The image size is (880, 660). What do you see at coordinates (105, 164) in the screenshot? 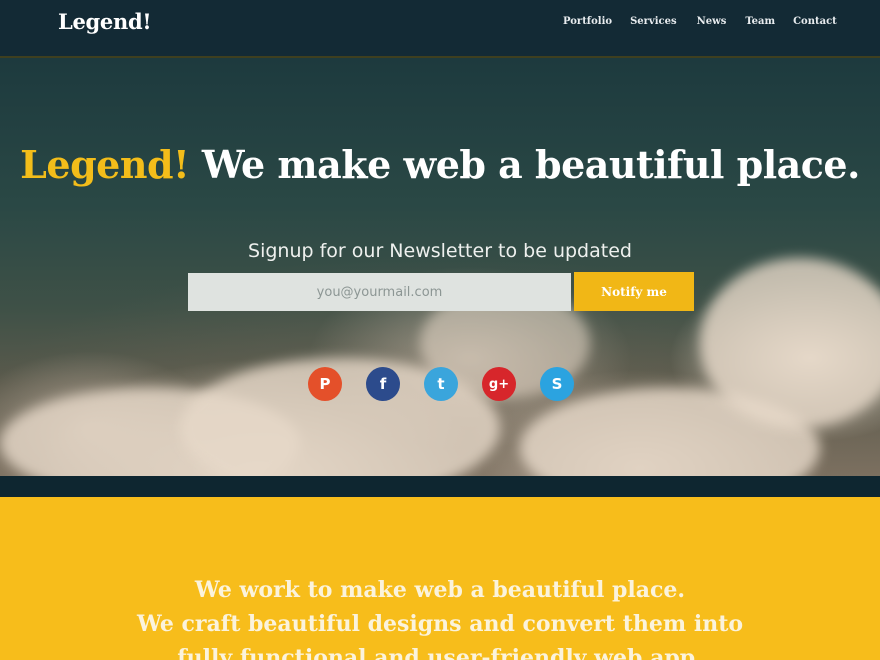
I see `hero-title-accent: Legend!` at bounding box center [105, 164].